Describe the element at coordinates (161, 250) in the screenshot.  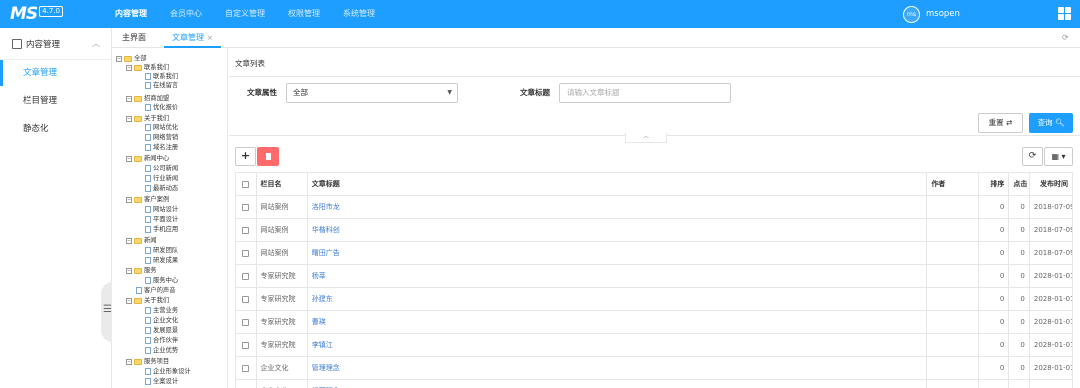
I see `tree-node: 研发团队` at that location.